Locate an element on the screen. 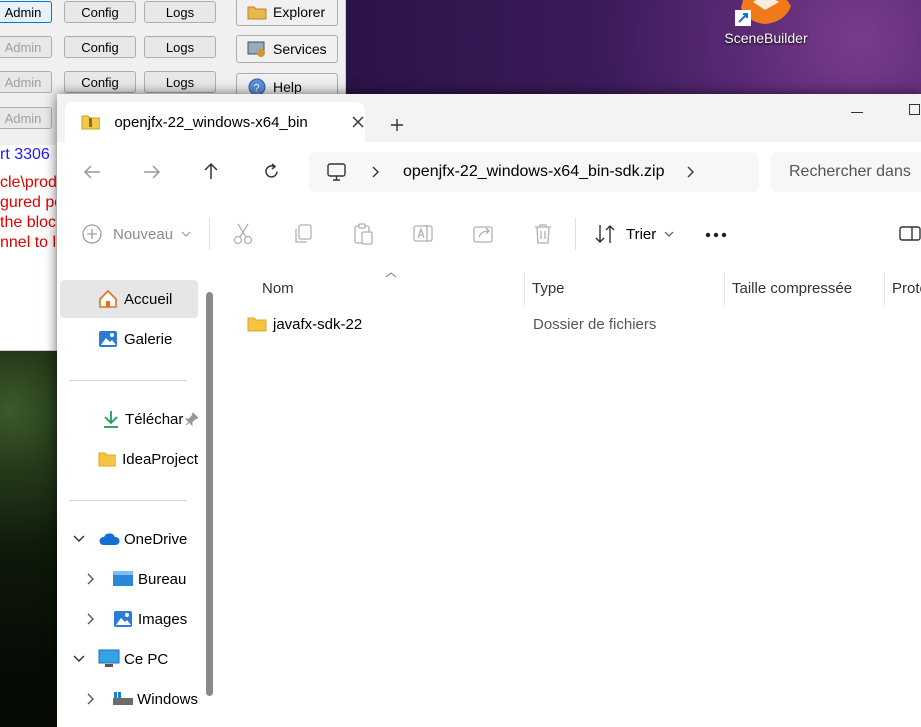 This screenshot has width=921, height=727. command-bar: Nouveau Trier is located at coordinates (489, 236).